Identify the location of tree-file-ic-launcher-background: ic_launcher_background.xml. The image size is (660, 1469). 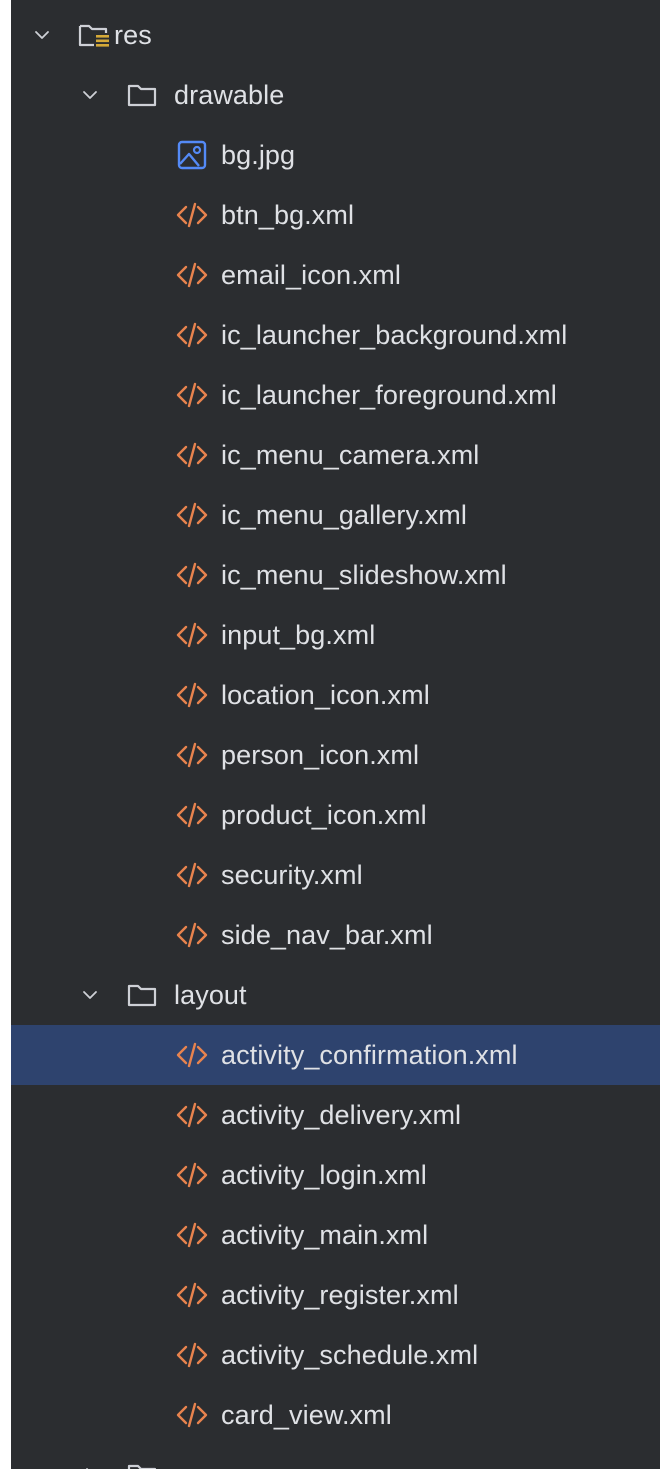
(335, 335).